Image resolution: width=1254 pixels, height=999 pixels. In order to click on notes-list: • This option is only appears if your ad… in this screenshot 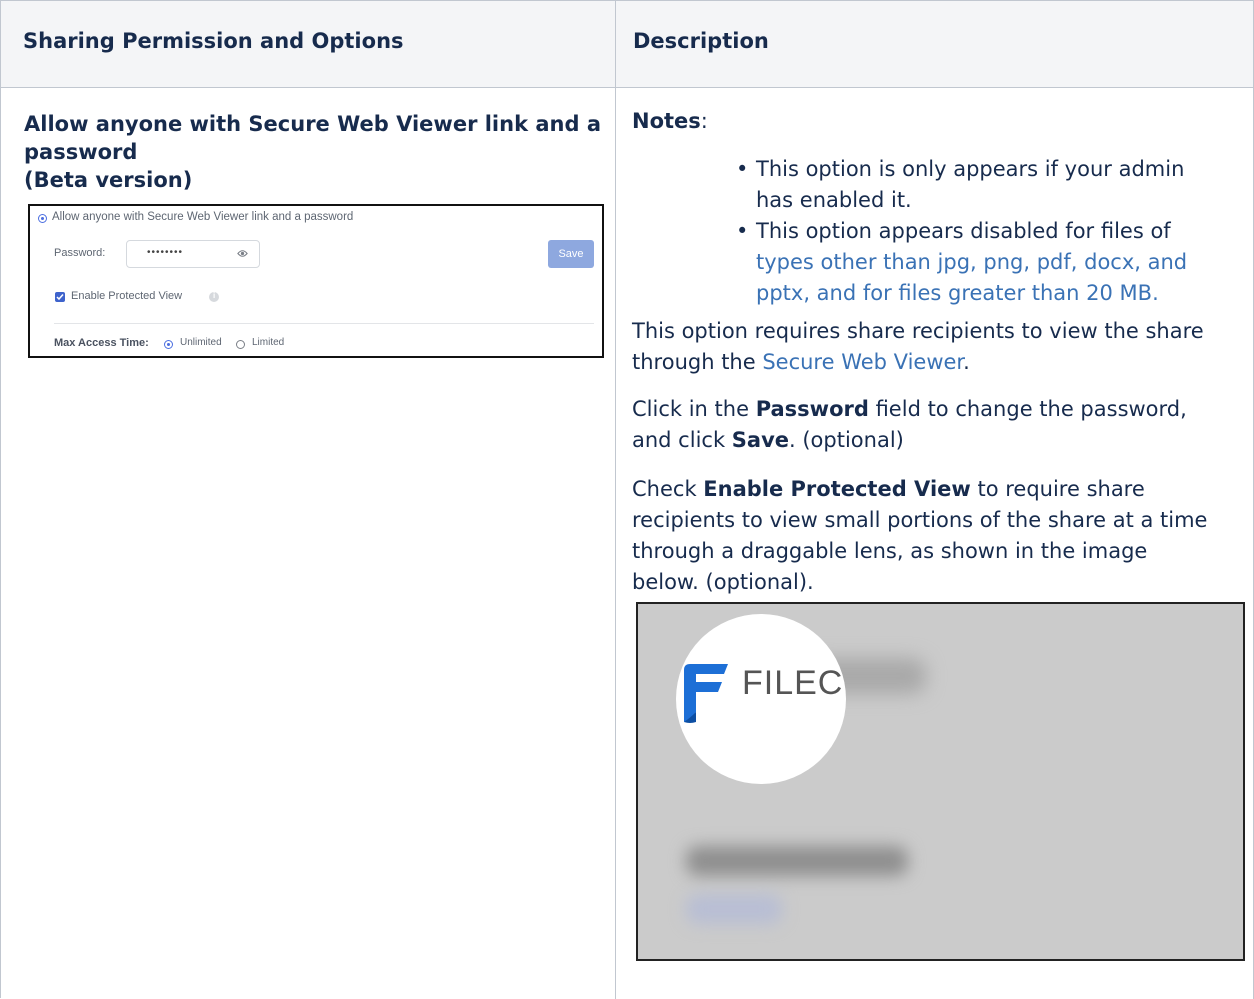, I will do `click(981, 231)`.